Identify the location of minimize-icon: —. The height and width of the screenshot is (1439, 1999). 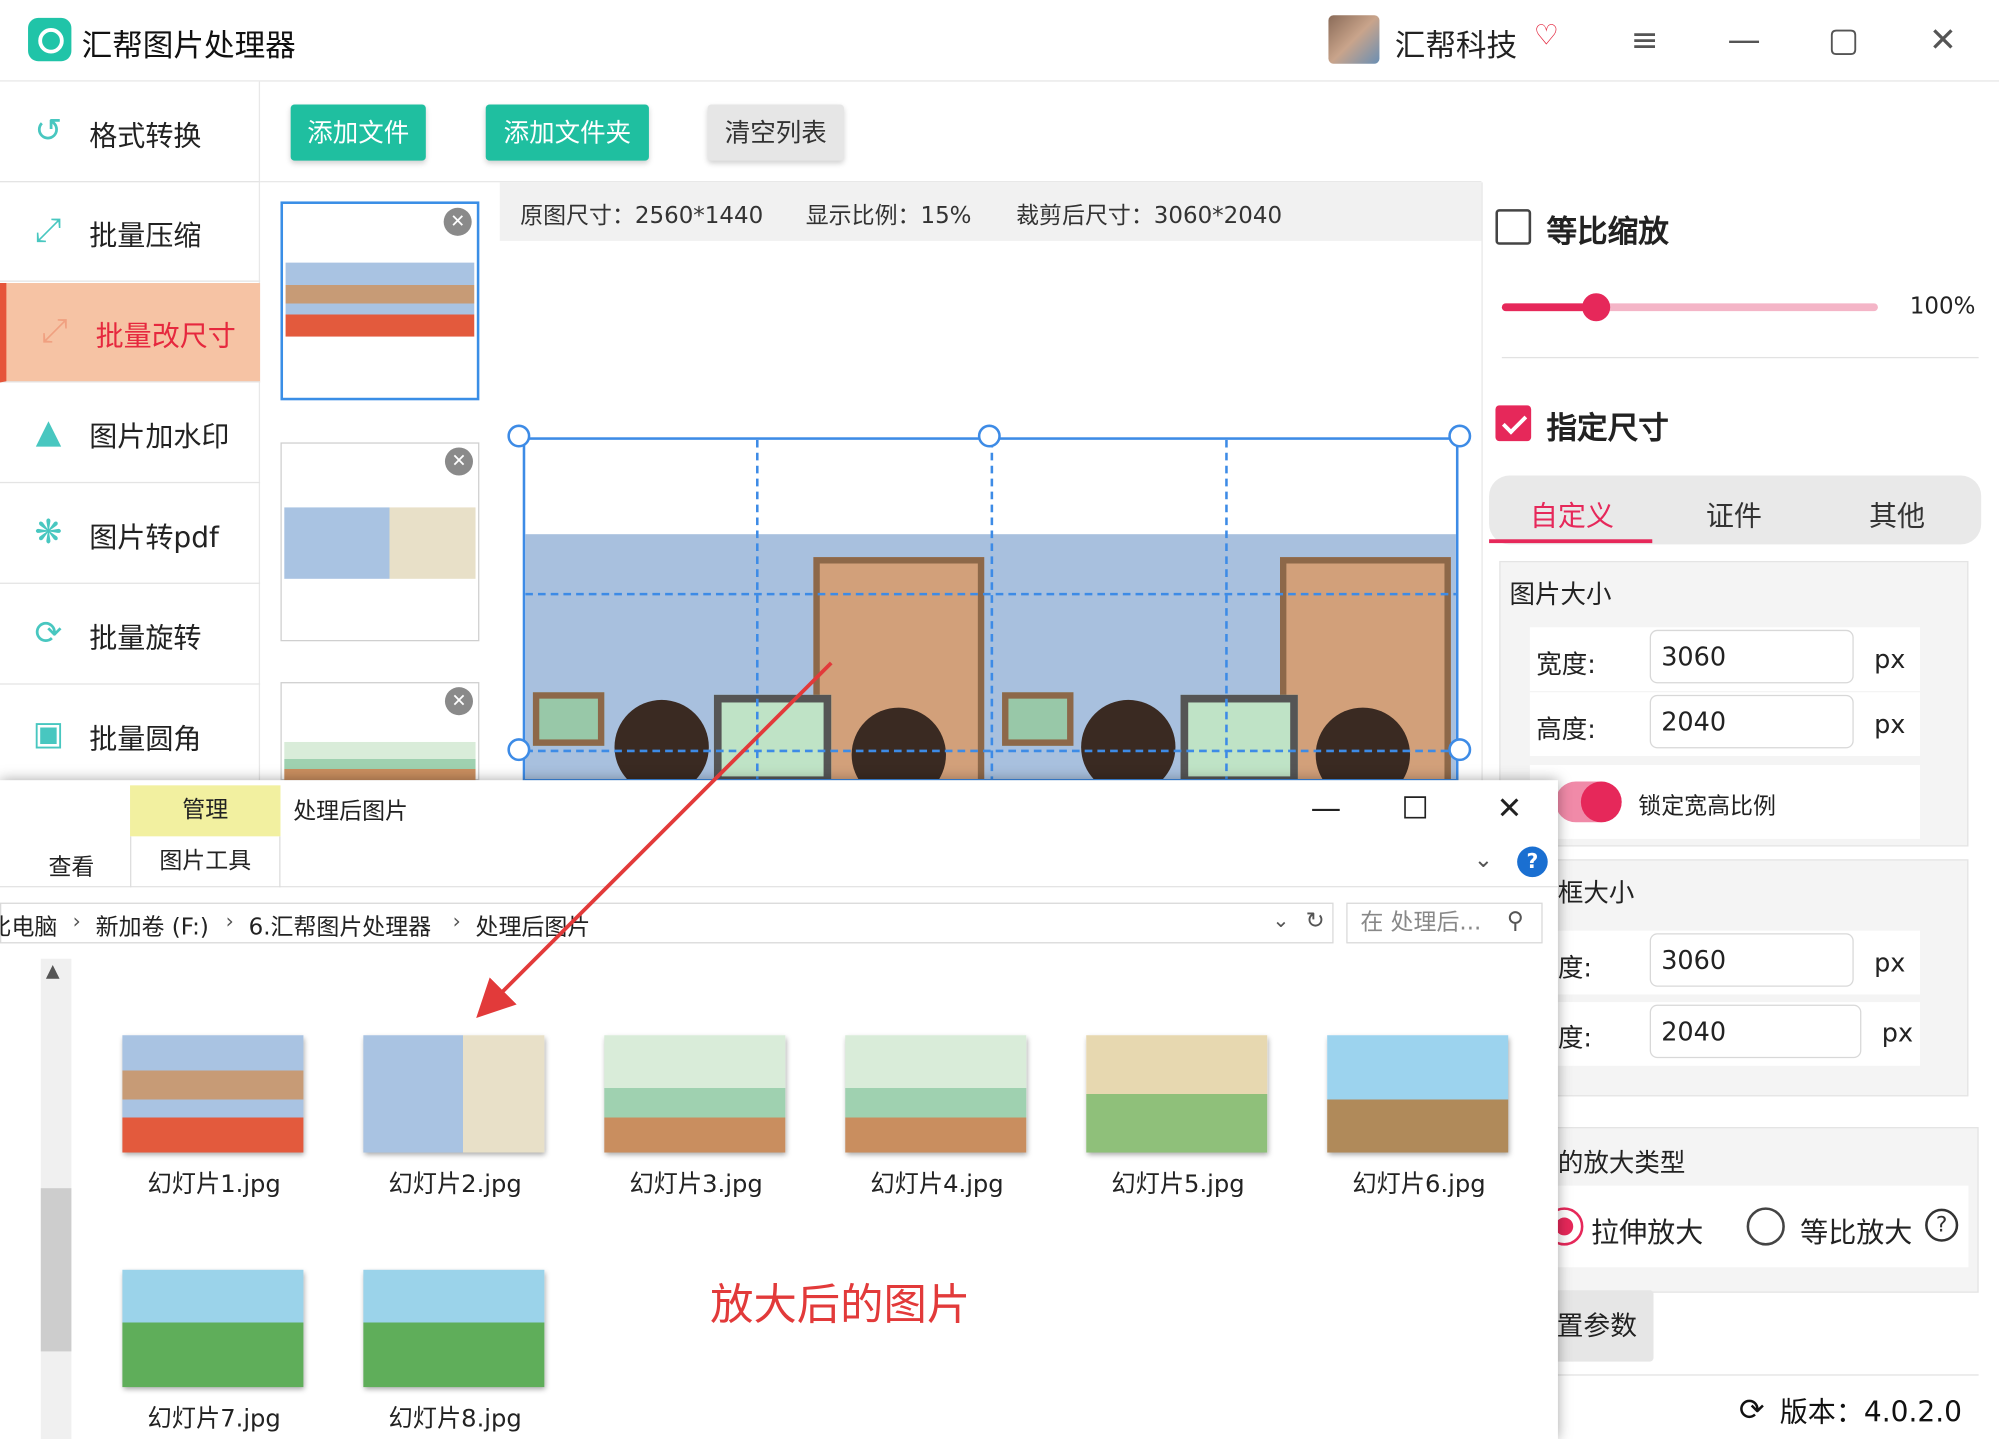
(1744, 40).